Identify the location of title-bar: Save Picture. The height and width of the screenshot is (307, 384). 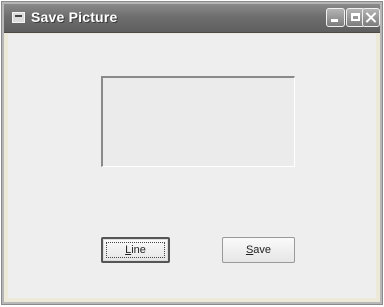
(192, 18).